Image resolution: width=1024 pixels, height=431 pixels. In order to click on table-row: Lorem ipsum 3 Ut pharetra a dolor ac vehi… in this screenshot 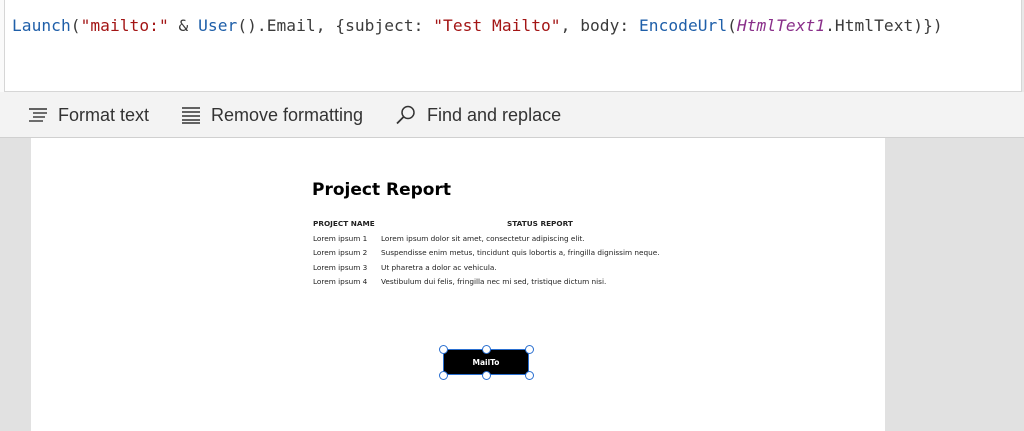, I will do `click(486, 267)`.